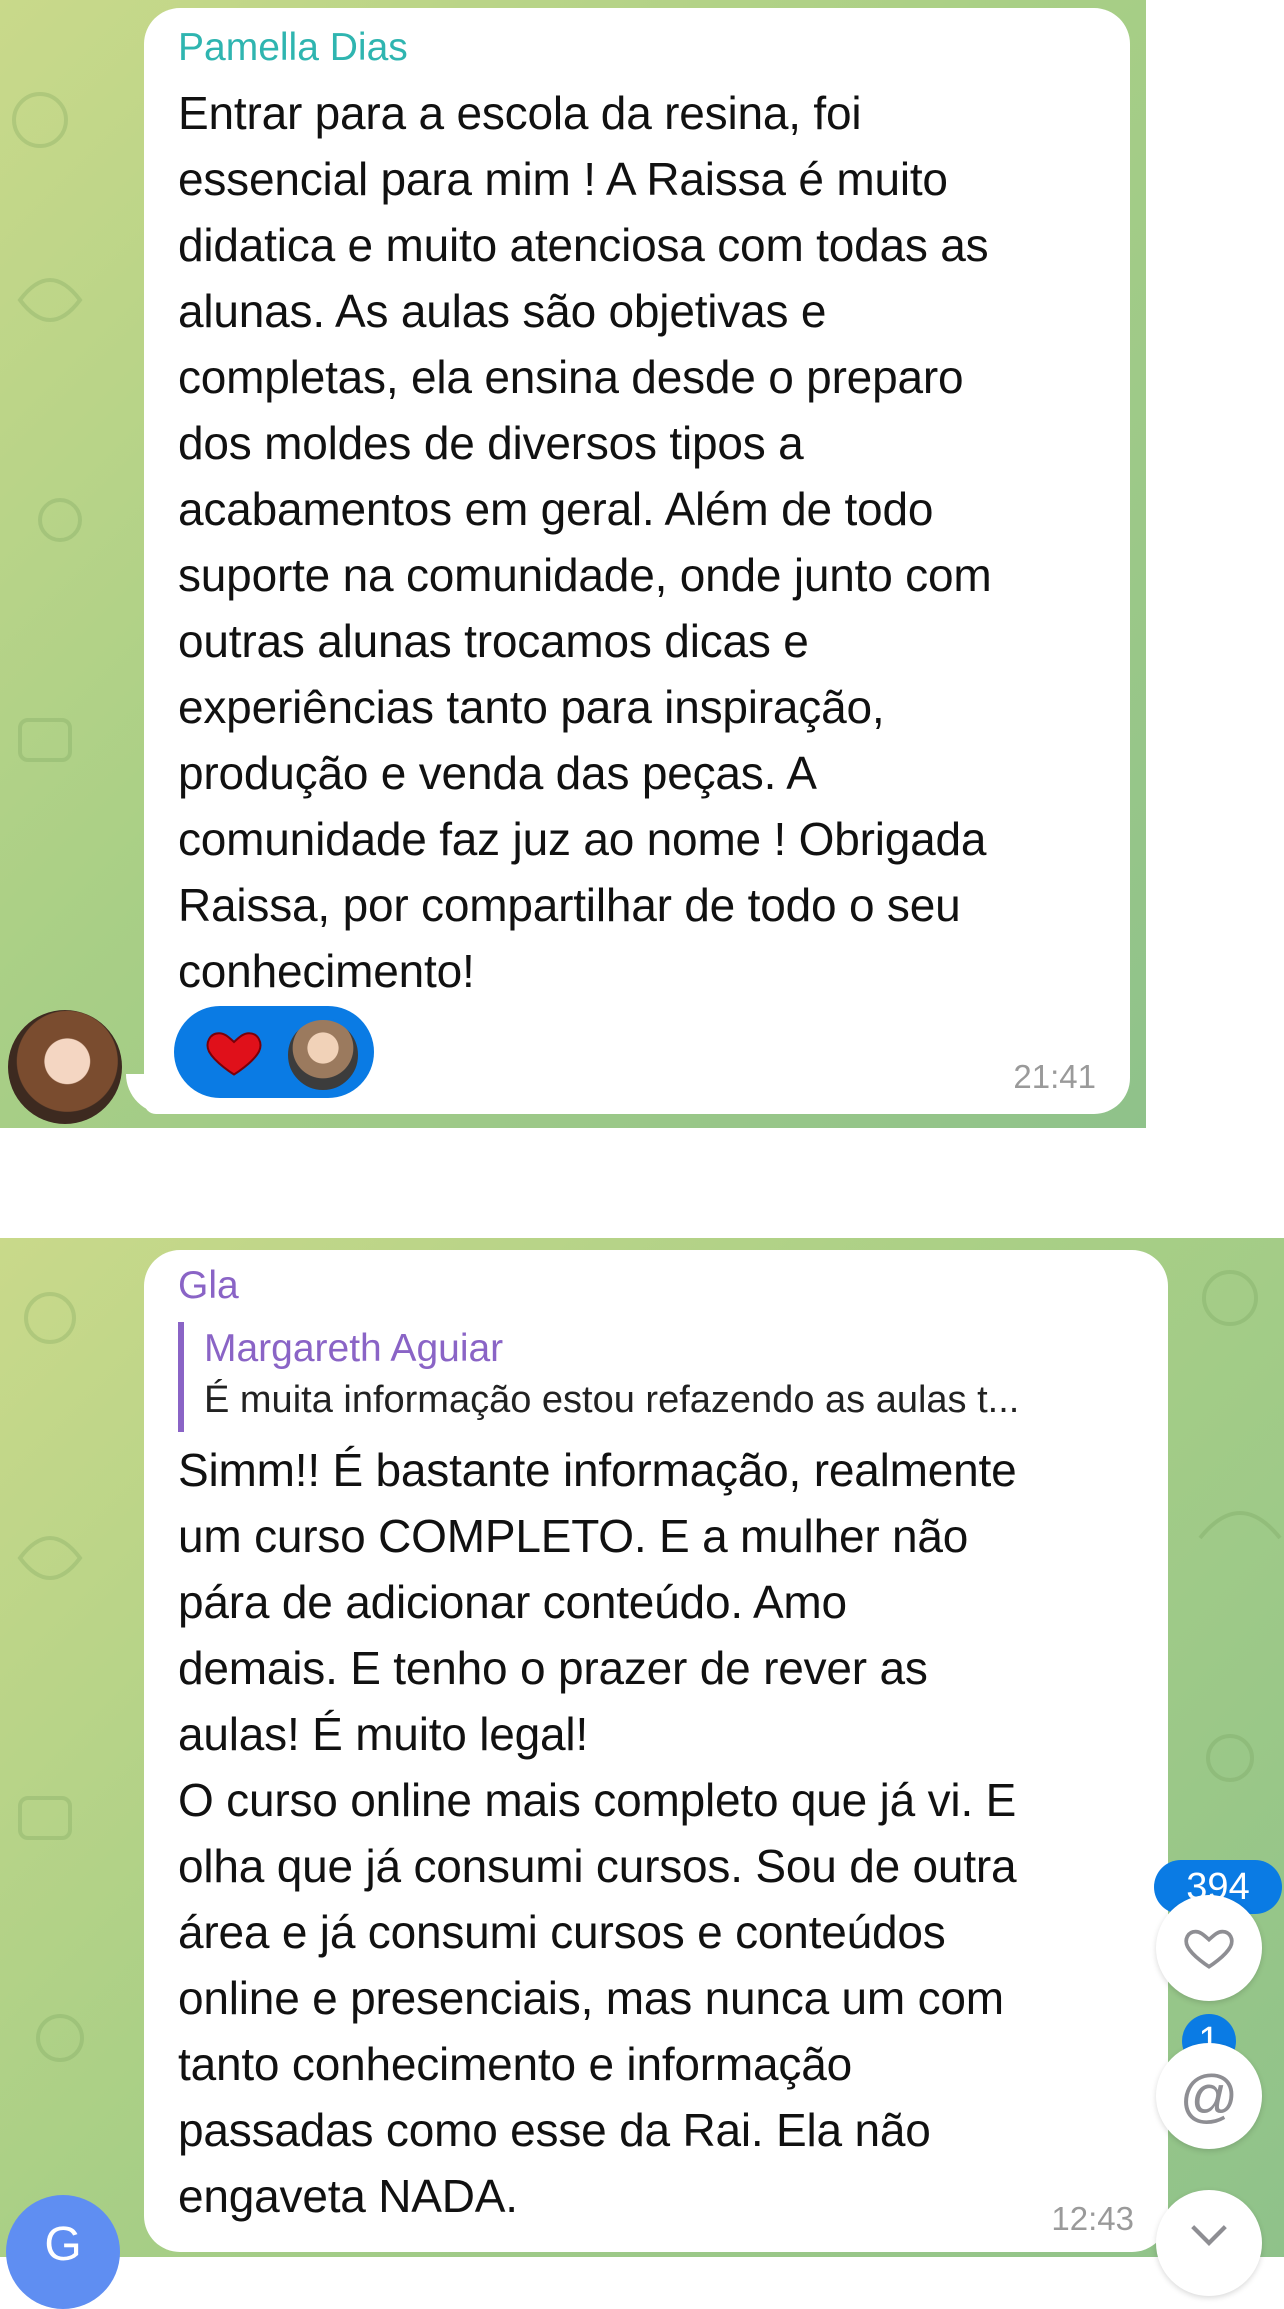 This screenshot has width=1284, height=2309. I want to click on reply-sender-name: Margareth Aguiar, so click(354, 1348).